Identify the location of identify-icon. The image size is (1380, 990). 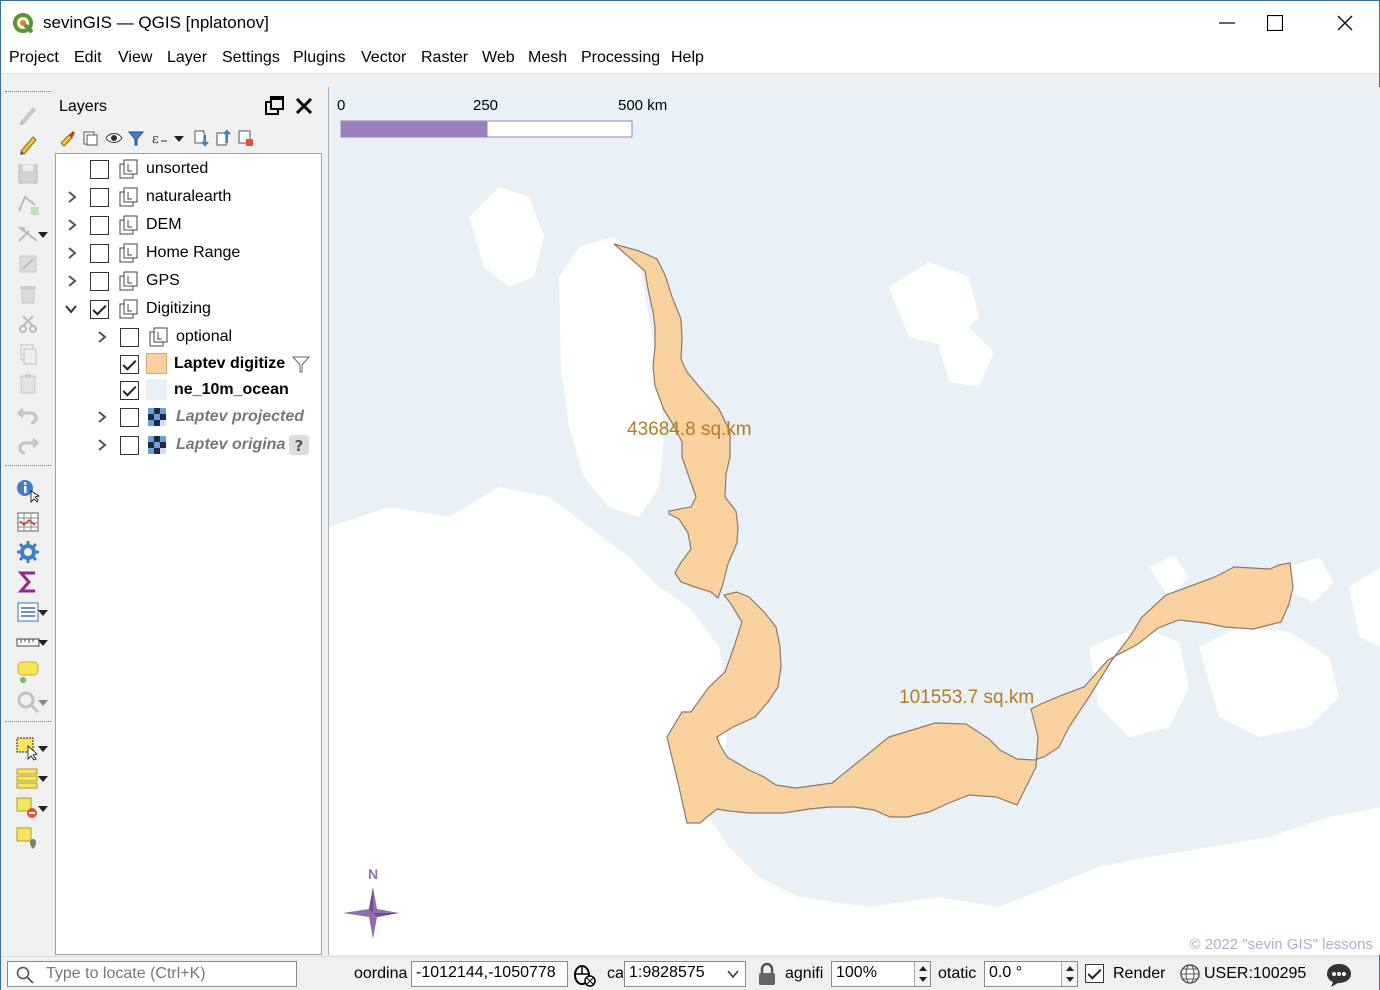
(28, 490).